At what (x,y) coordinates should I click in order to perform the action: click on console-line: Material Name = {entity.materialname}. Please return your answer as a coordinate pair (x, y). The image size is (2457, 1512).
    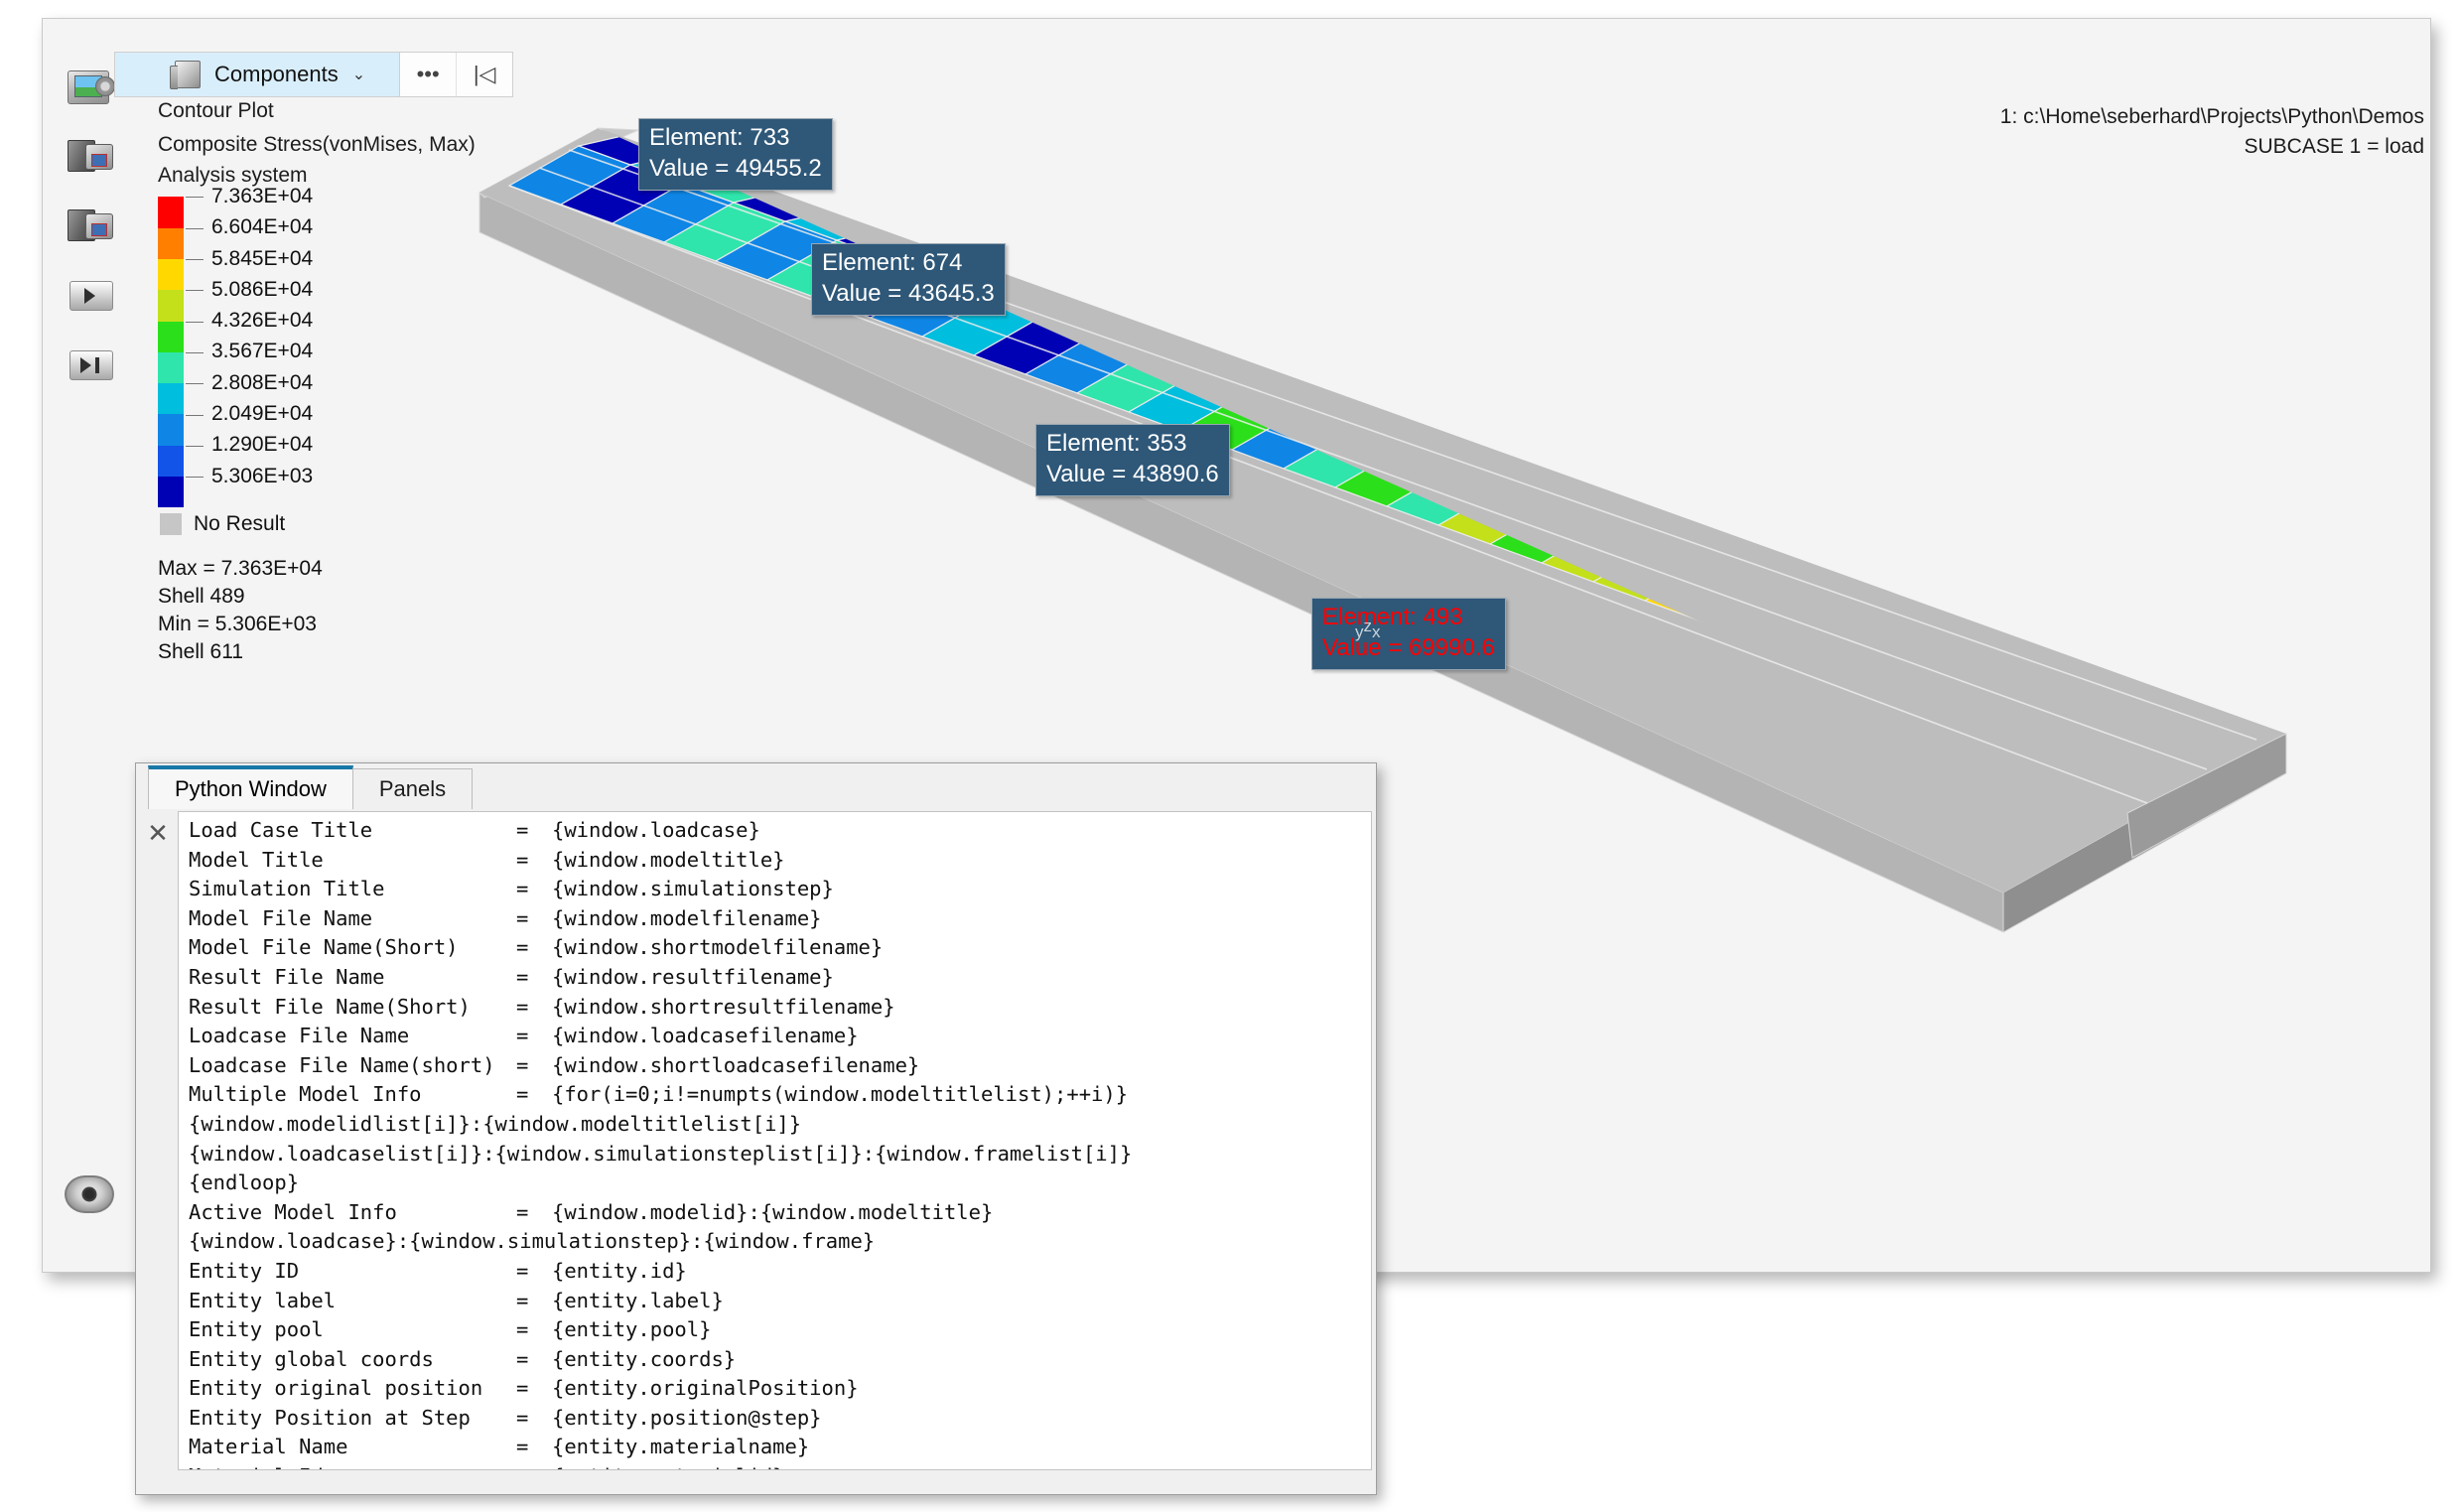
    Looking at the image, I should click on (775, 1447).